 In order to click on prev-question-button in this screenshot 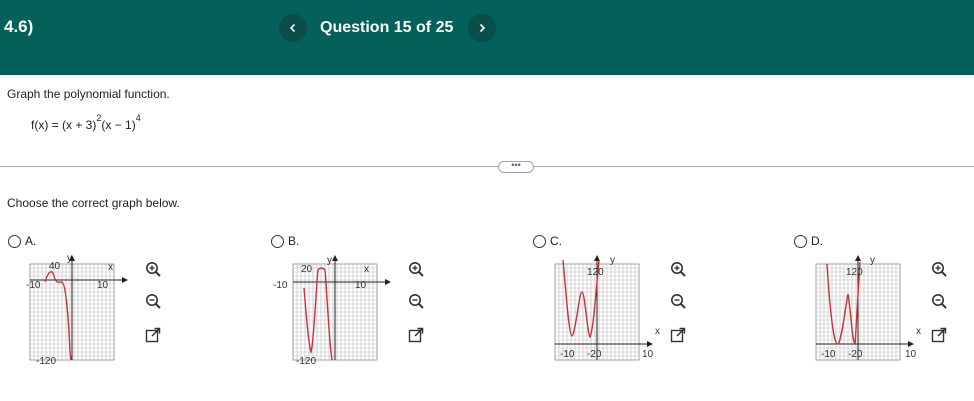, I will do `click(293, 28)`.